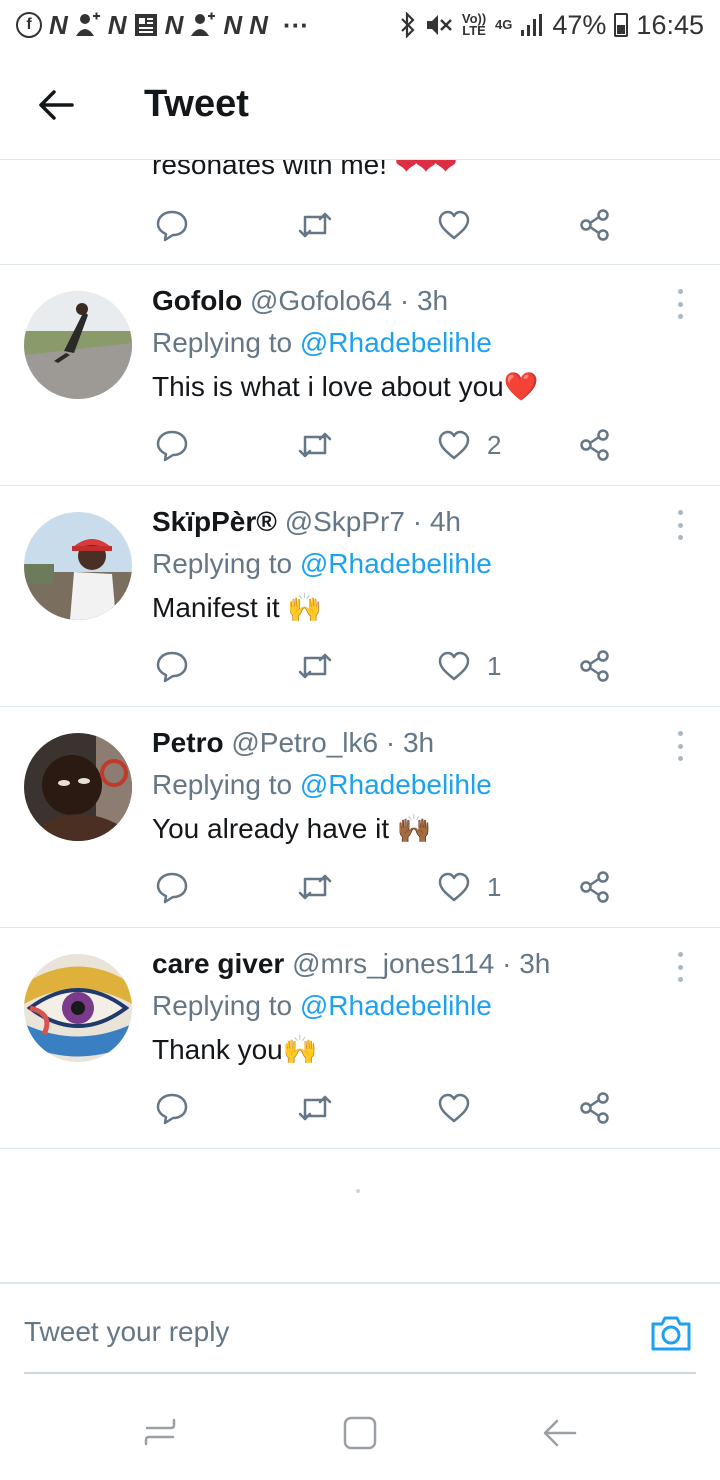 The image size is (720, 1480). I want to click on clock: 16:45, so click(670, 24).